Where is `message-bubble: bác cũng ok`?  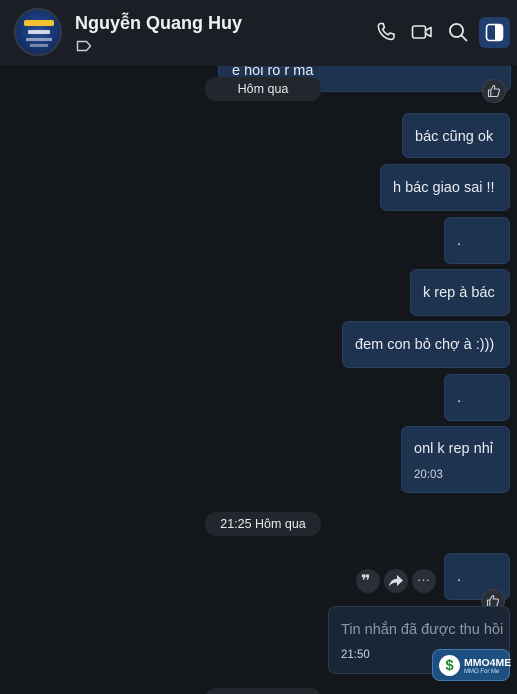 message-bubble: bác cũng ok is located at coordinates (456, 135).